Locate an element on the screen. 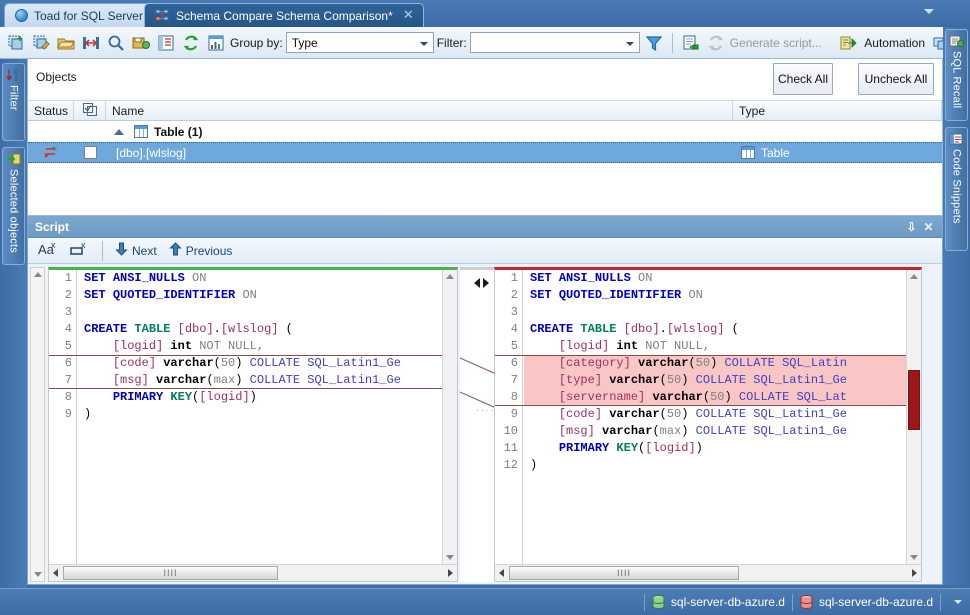 Image resolution: width=970 pixels, height=615 pixels. report-icon is located at coordinates (166, 43).